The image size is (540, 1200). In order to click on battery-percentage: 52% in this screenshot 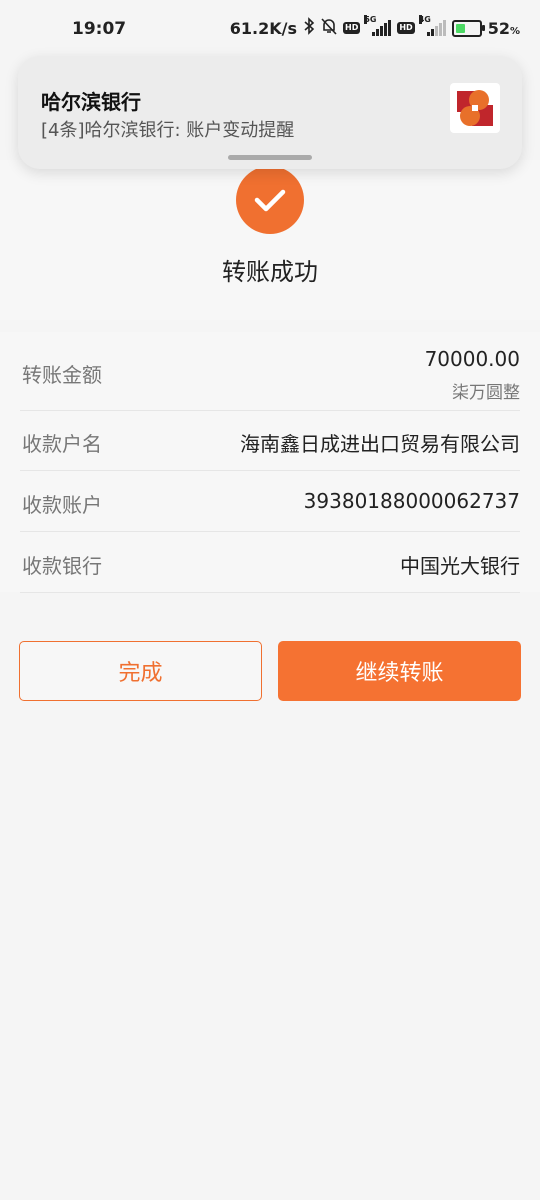, I will do `click(503, 28)`.